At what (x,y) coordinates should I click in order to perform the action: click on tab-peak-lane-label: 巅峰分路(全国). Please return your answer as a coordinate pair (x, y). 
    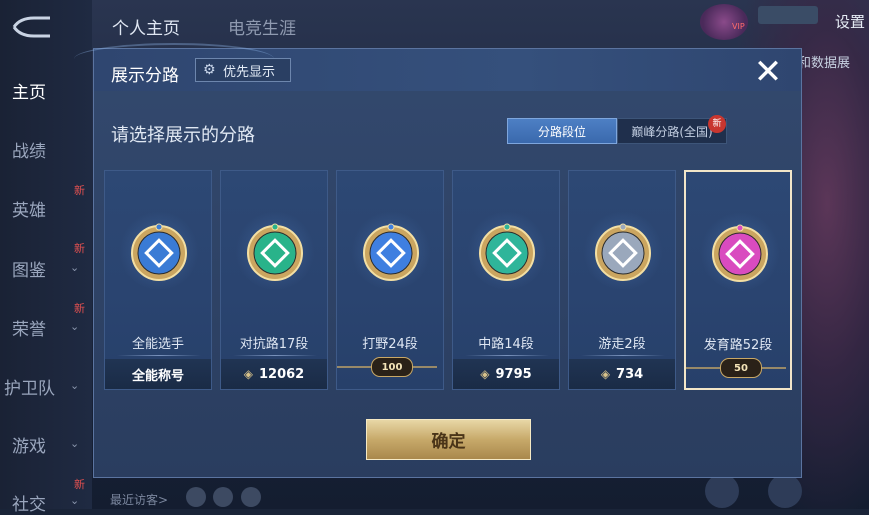
    Looking at the image, I should click on (672, 131).